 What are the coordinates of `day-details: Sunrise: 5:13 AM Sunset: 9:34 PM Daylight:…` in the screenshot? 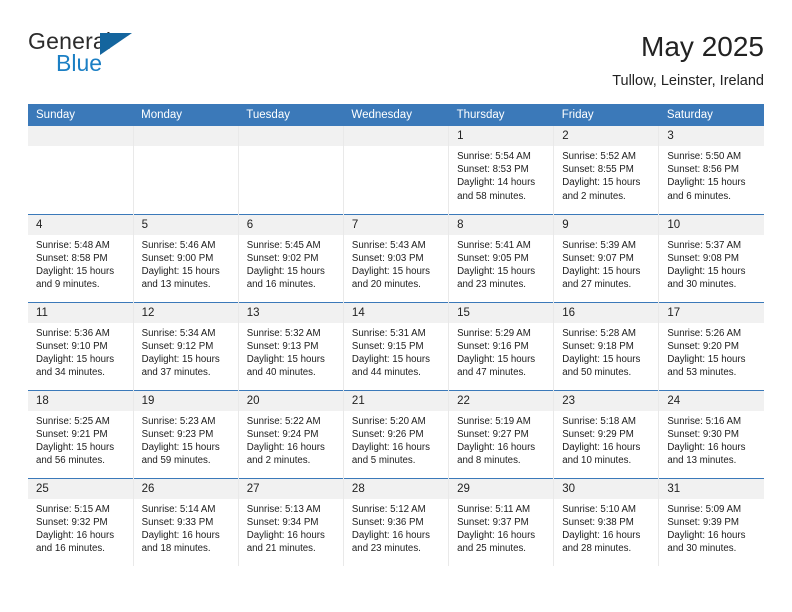 It's located at (291, 527).